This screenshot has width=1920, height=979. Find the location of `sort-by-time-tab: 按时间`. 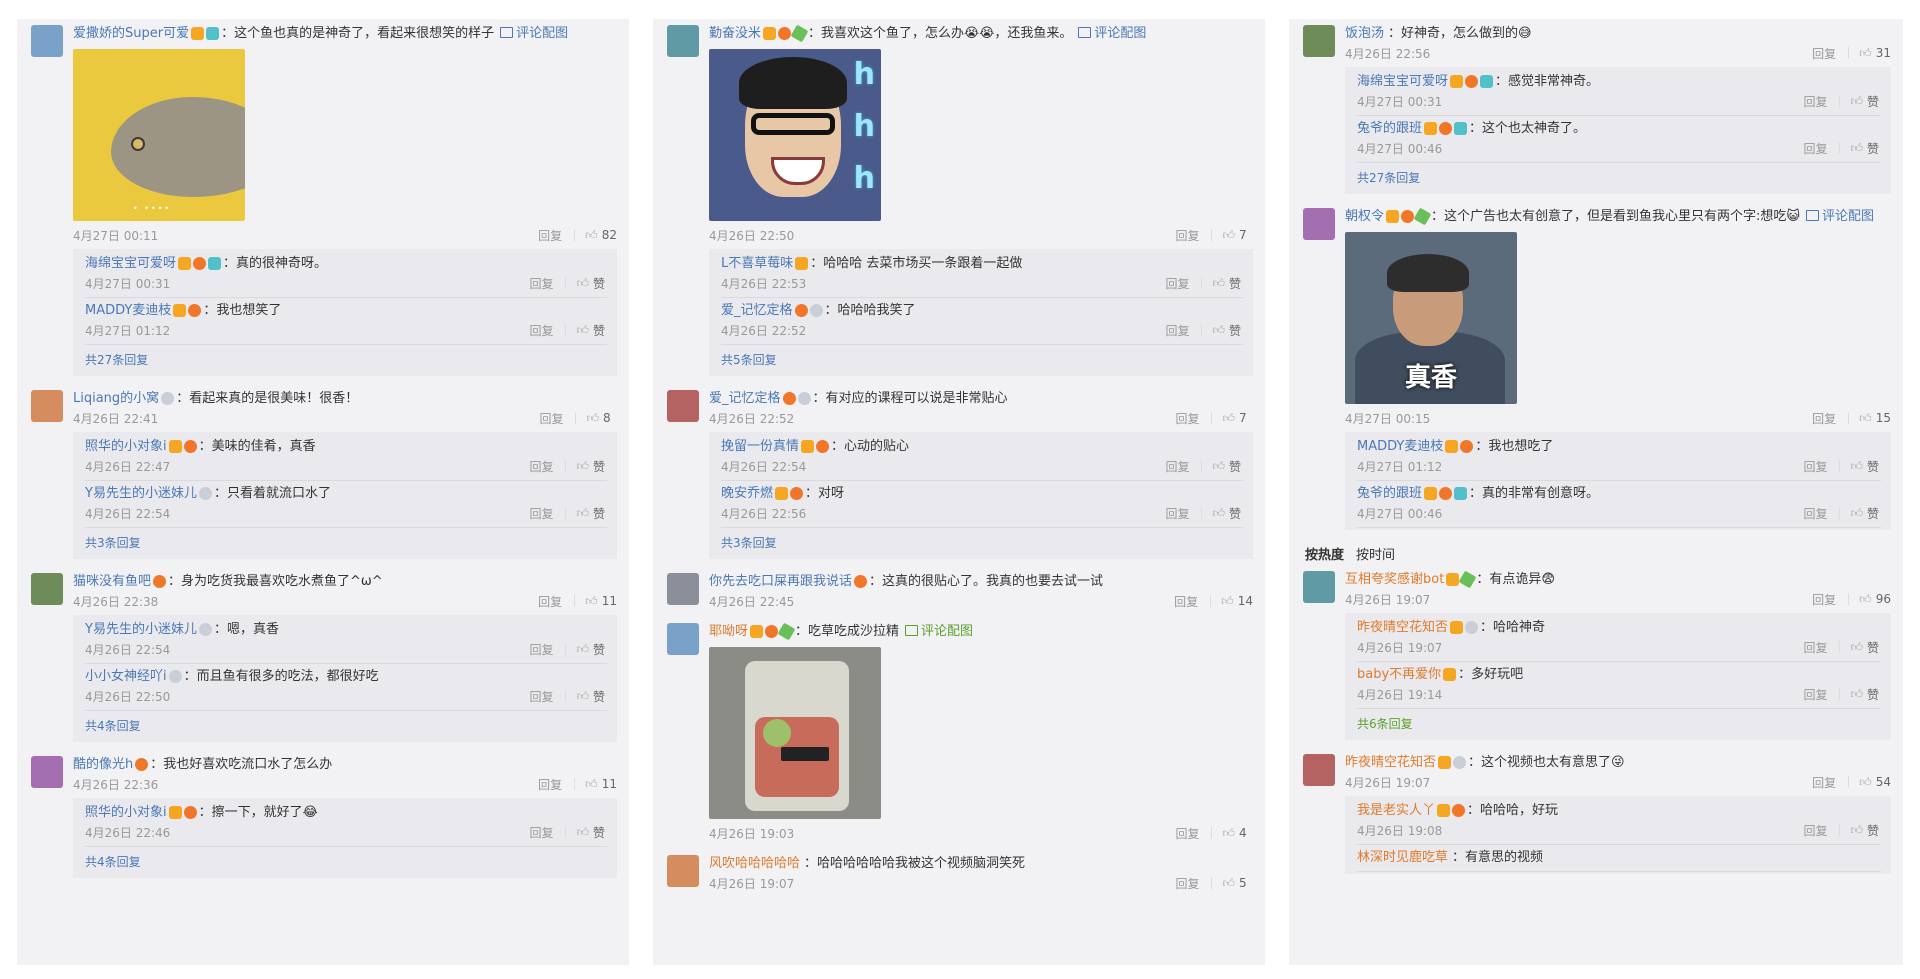

sort-by-time-tab: 按时间 is located at coordinates (1375, 555).